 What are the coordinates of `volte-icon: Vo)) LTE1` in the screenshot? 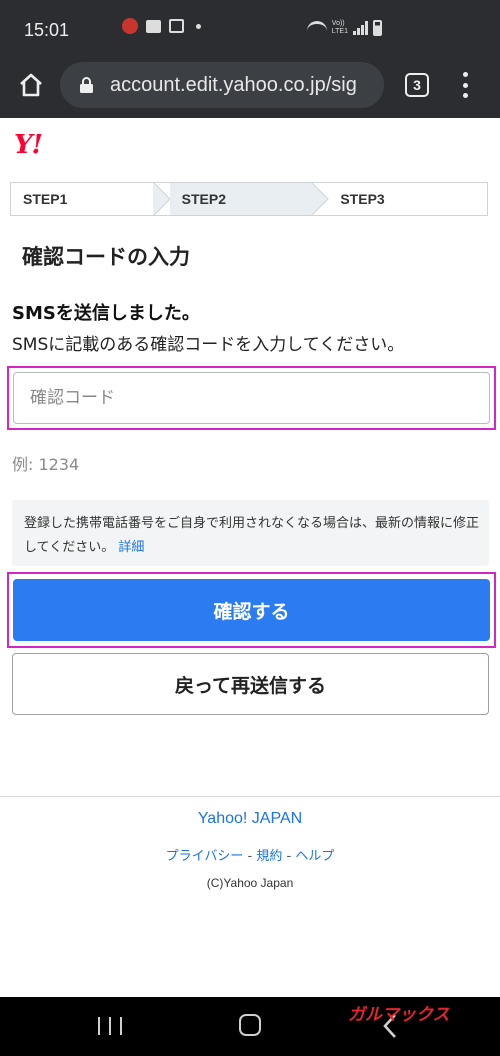 It's located at (340, 28).